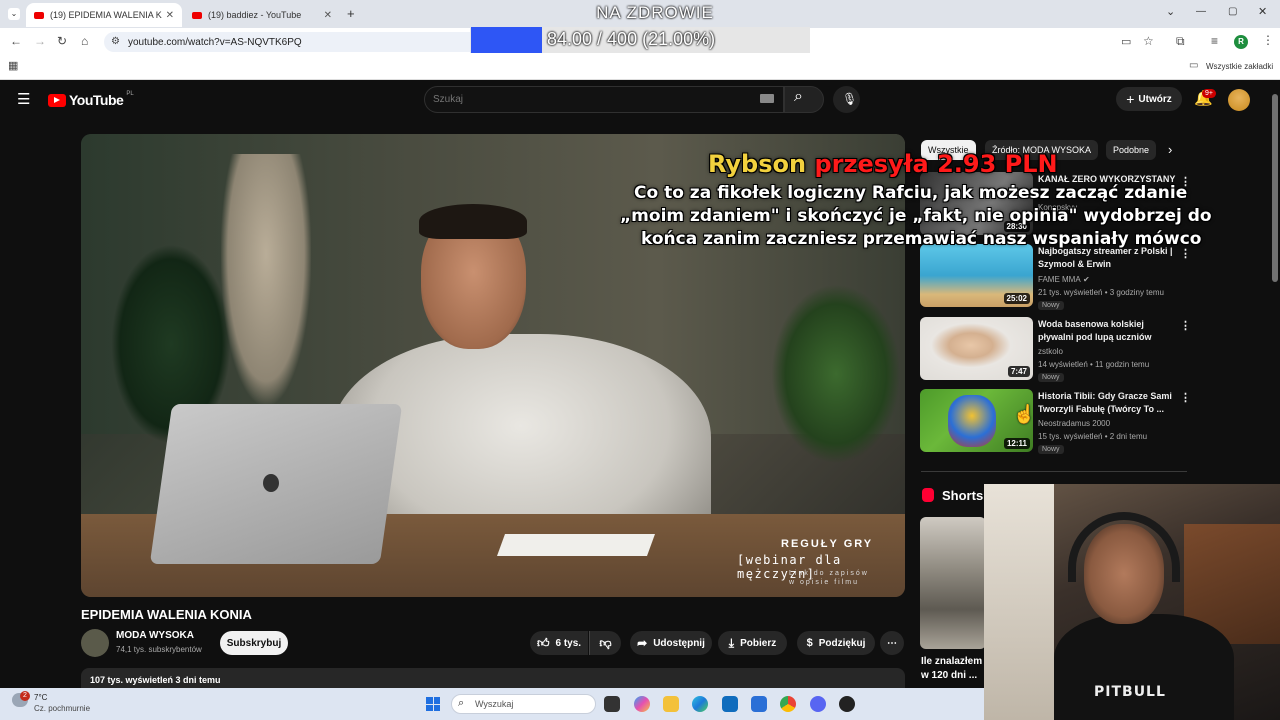  I want to click on sidebar-divider, so click(1054, 471).